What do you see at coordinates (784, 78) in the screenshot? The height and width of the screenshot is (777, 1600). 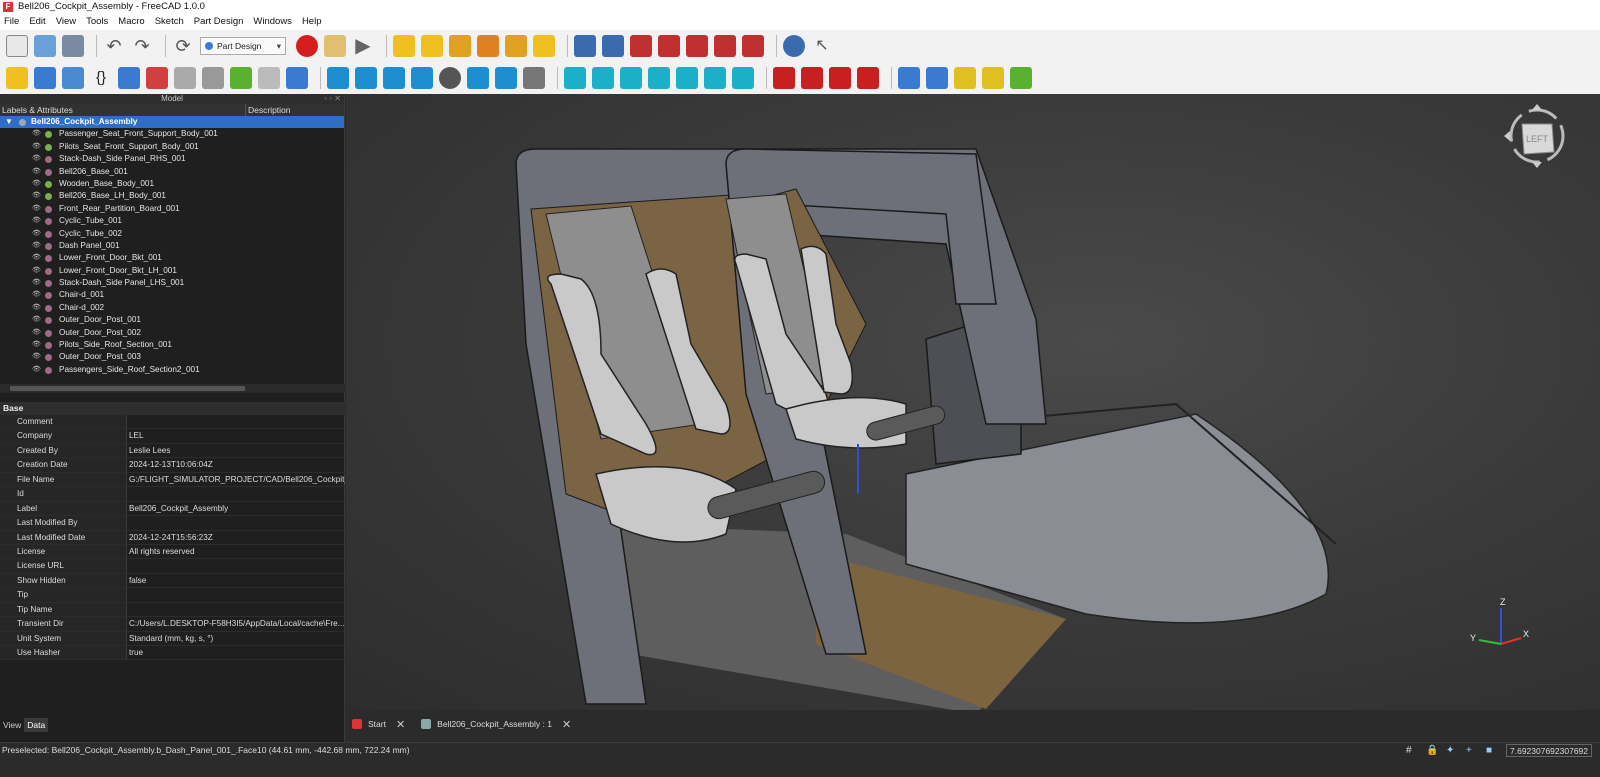 I see `appearance-icon` at bounding box center [784, 78].